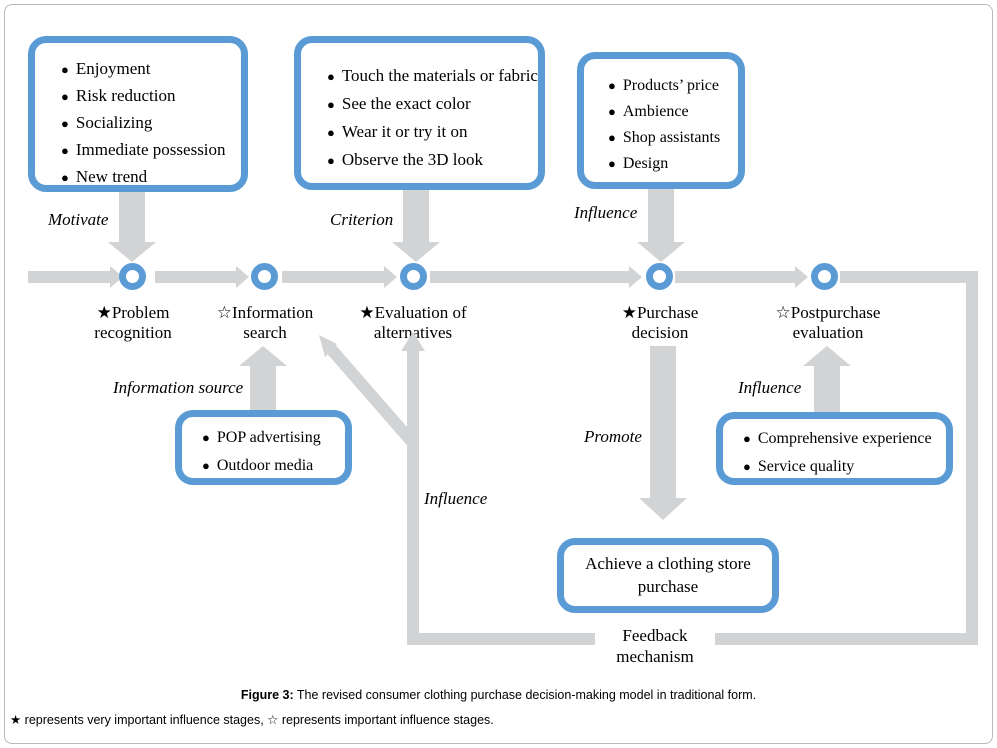  Describe the element at coordinates (606, 212) in the screenshot. I see `influence-purchase-label: Influence` at that location.